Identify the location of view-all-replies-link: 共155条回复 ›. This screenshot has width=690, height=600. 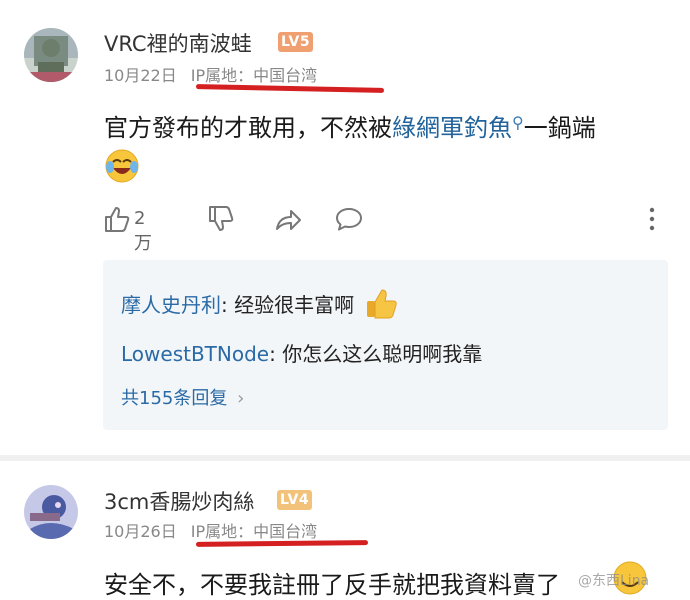
(182, 397).